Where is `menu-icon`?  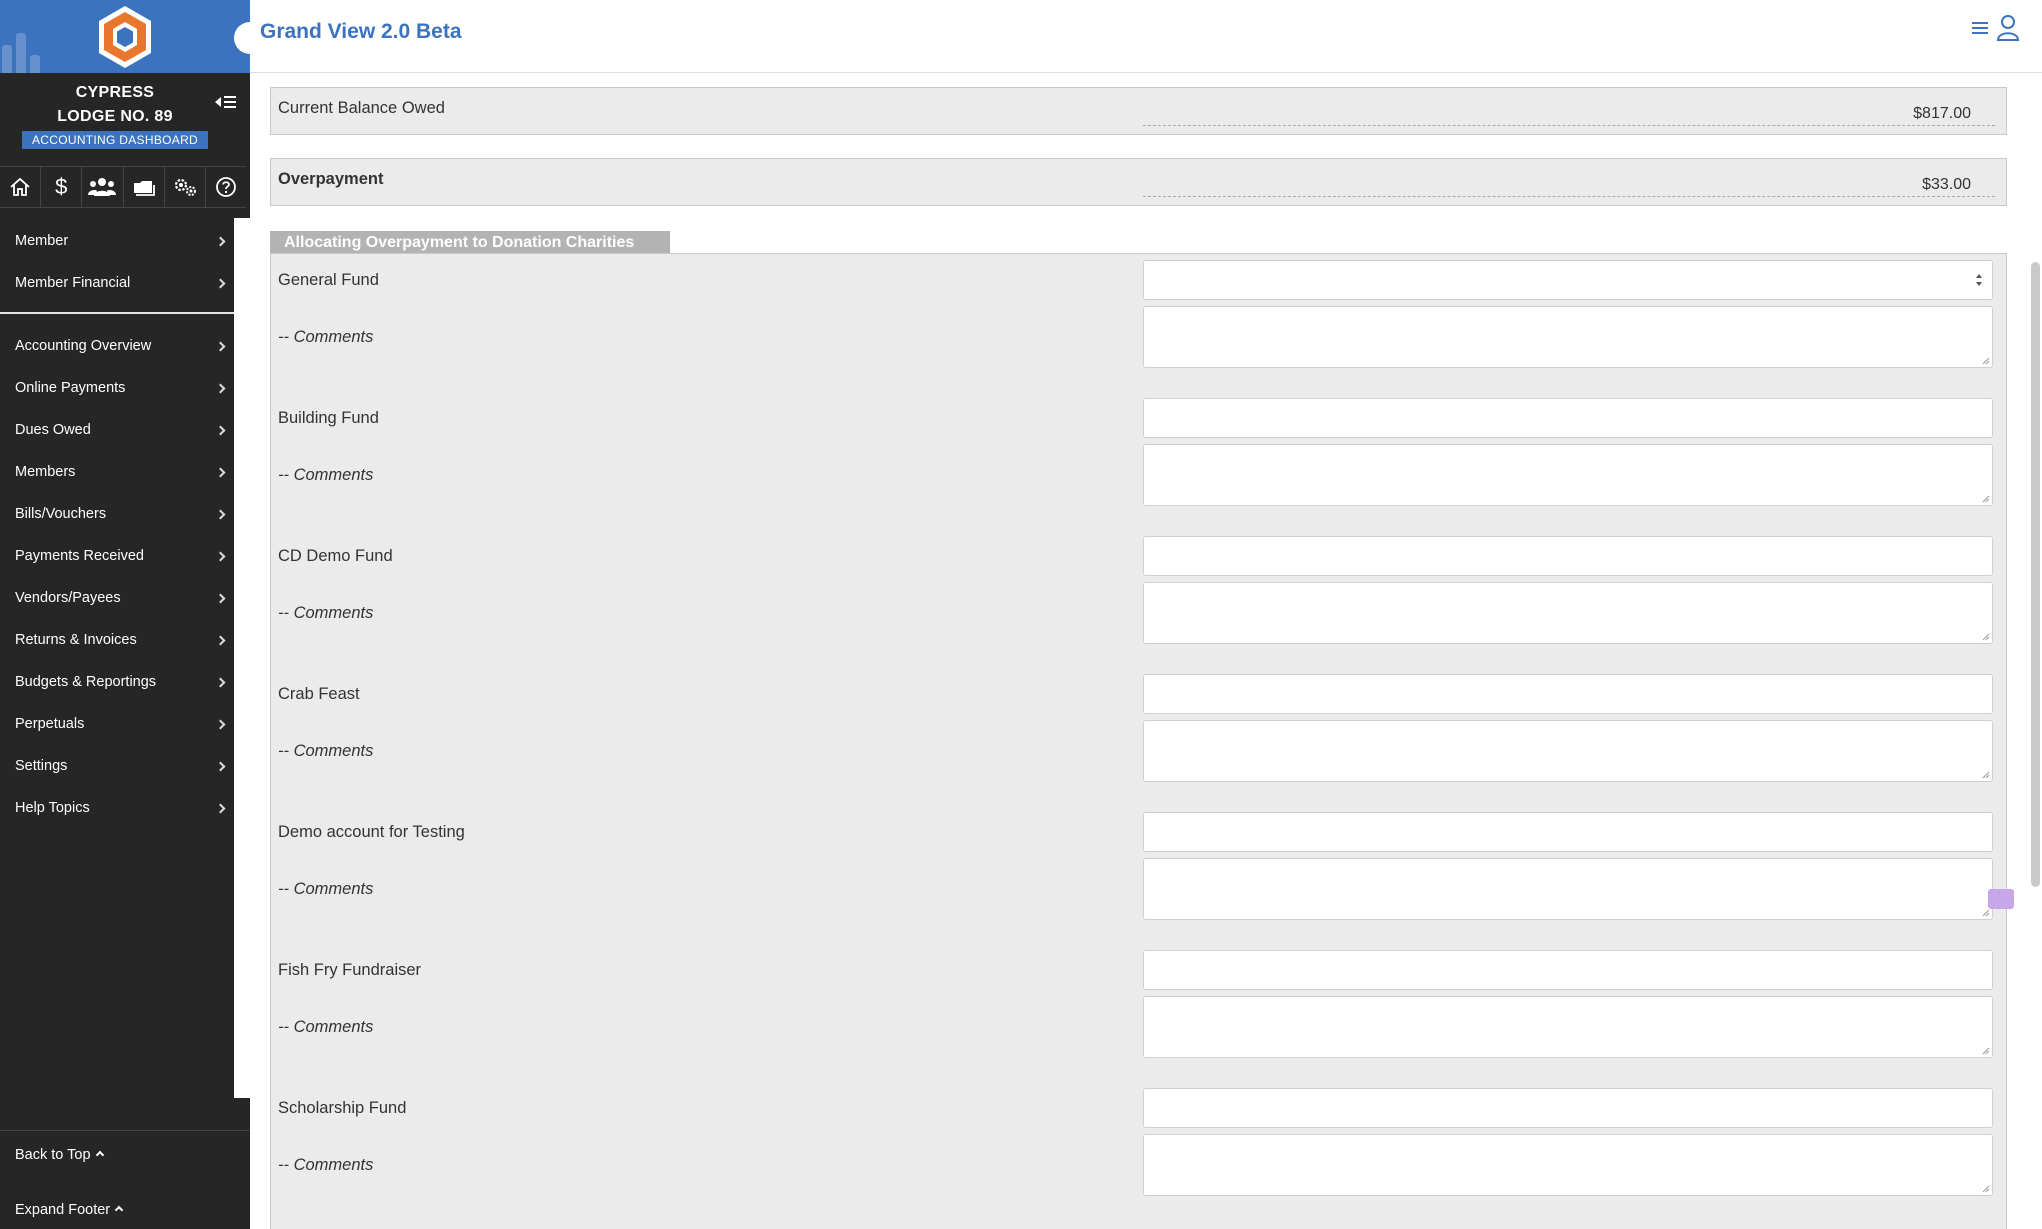 menu-icon is located at coordinates (230, 102).